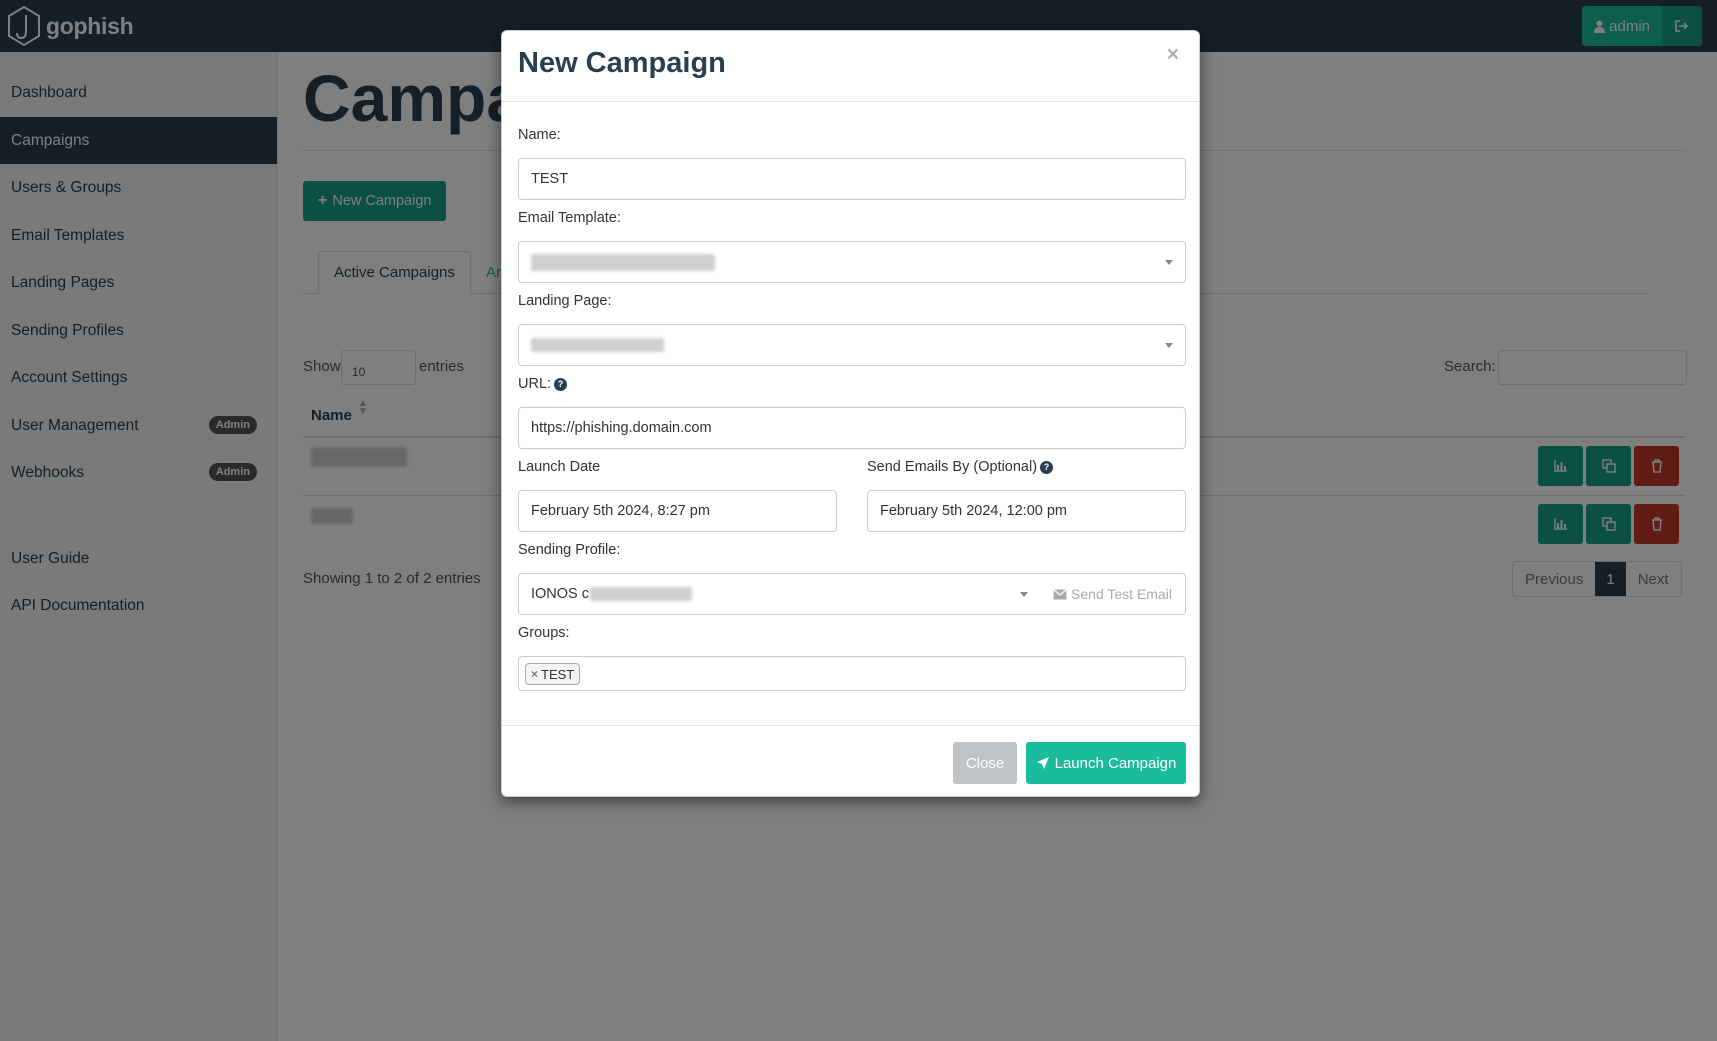  Describe the element at coordinates (539, 135) in the screenshot. I see `name-label: Name:` at that location.